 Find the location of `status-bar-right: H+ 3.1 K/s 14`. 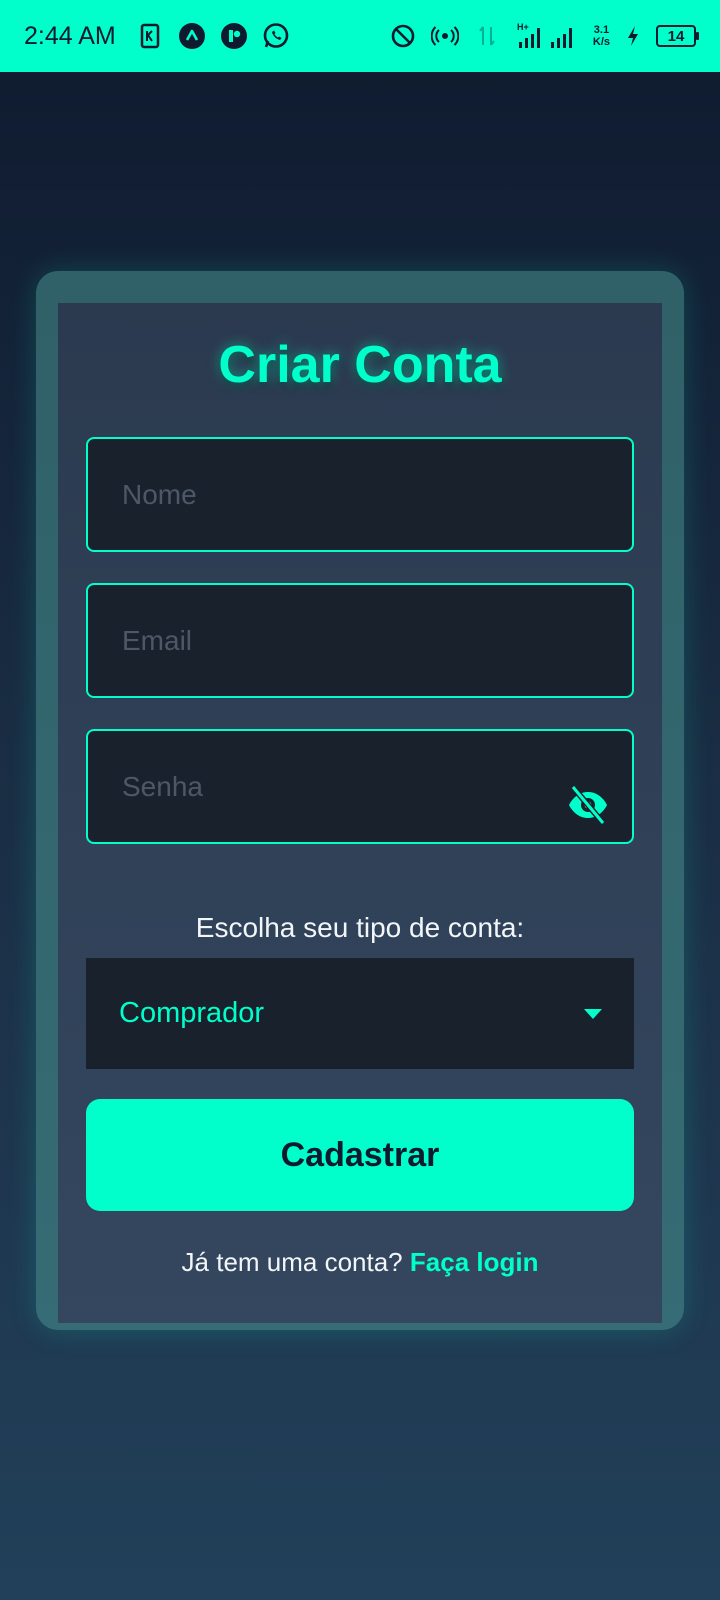

status-bar-right: H+ 3.1 K/s 14 is located at coordinates (544, 36).